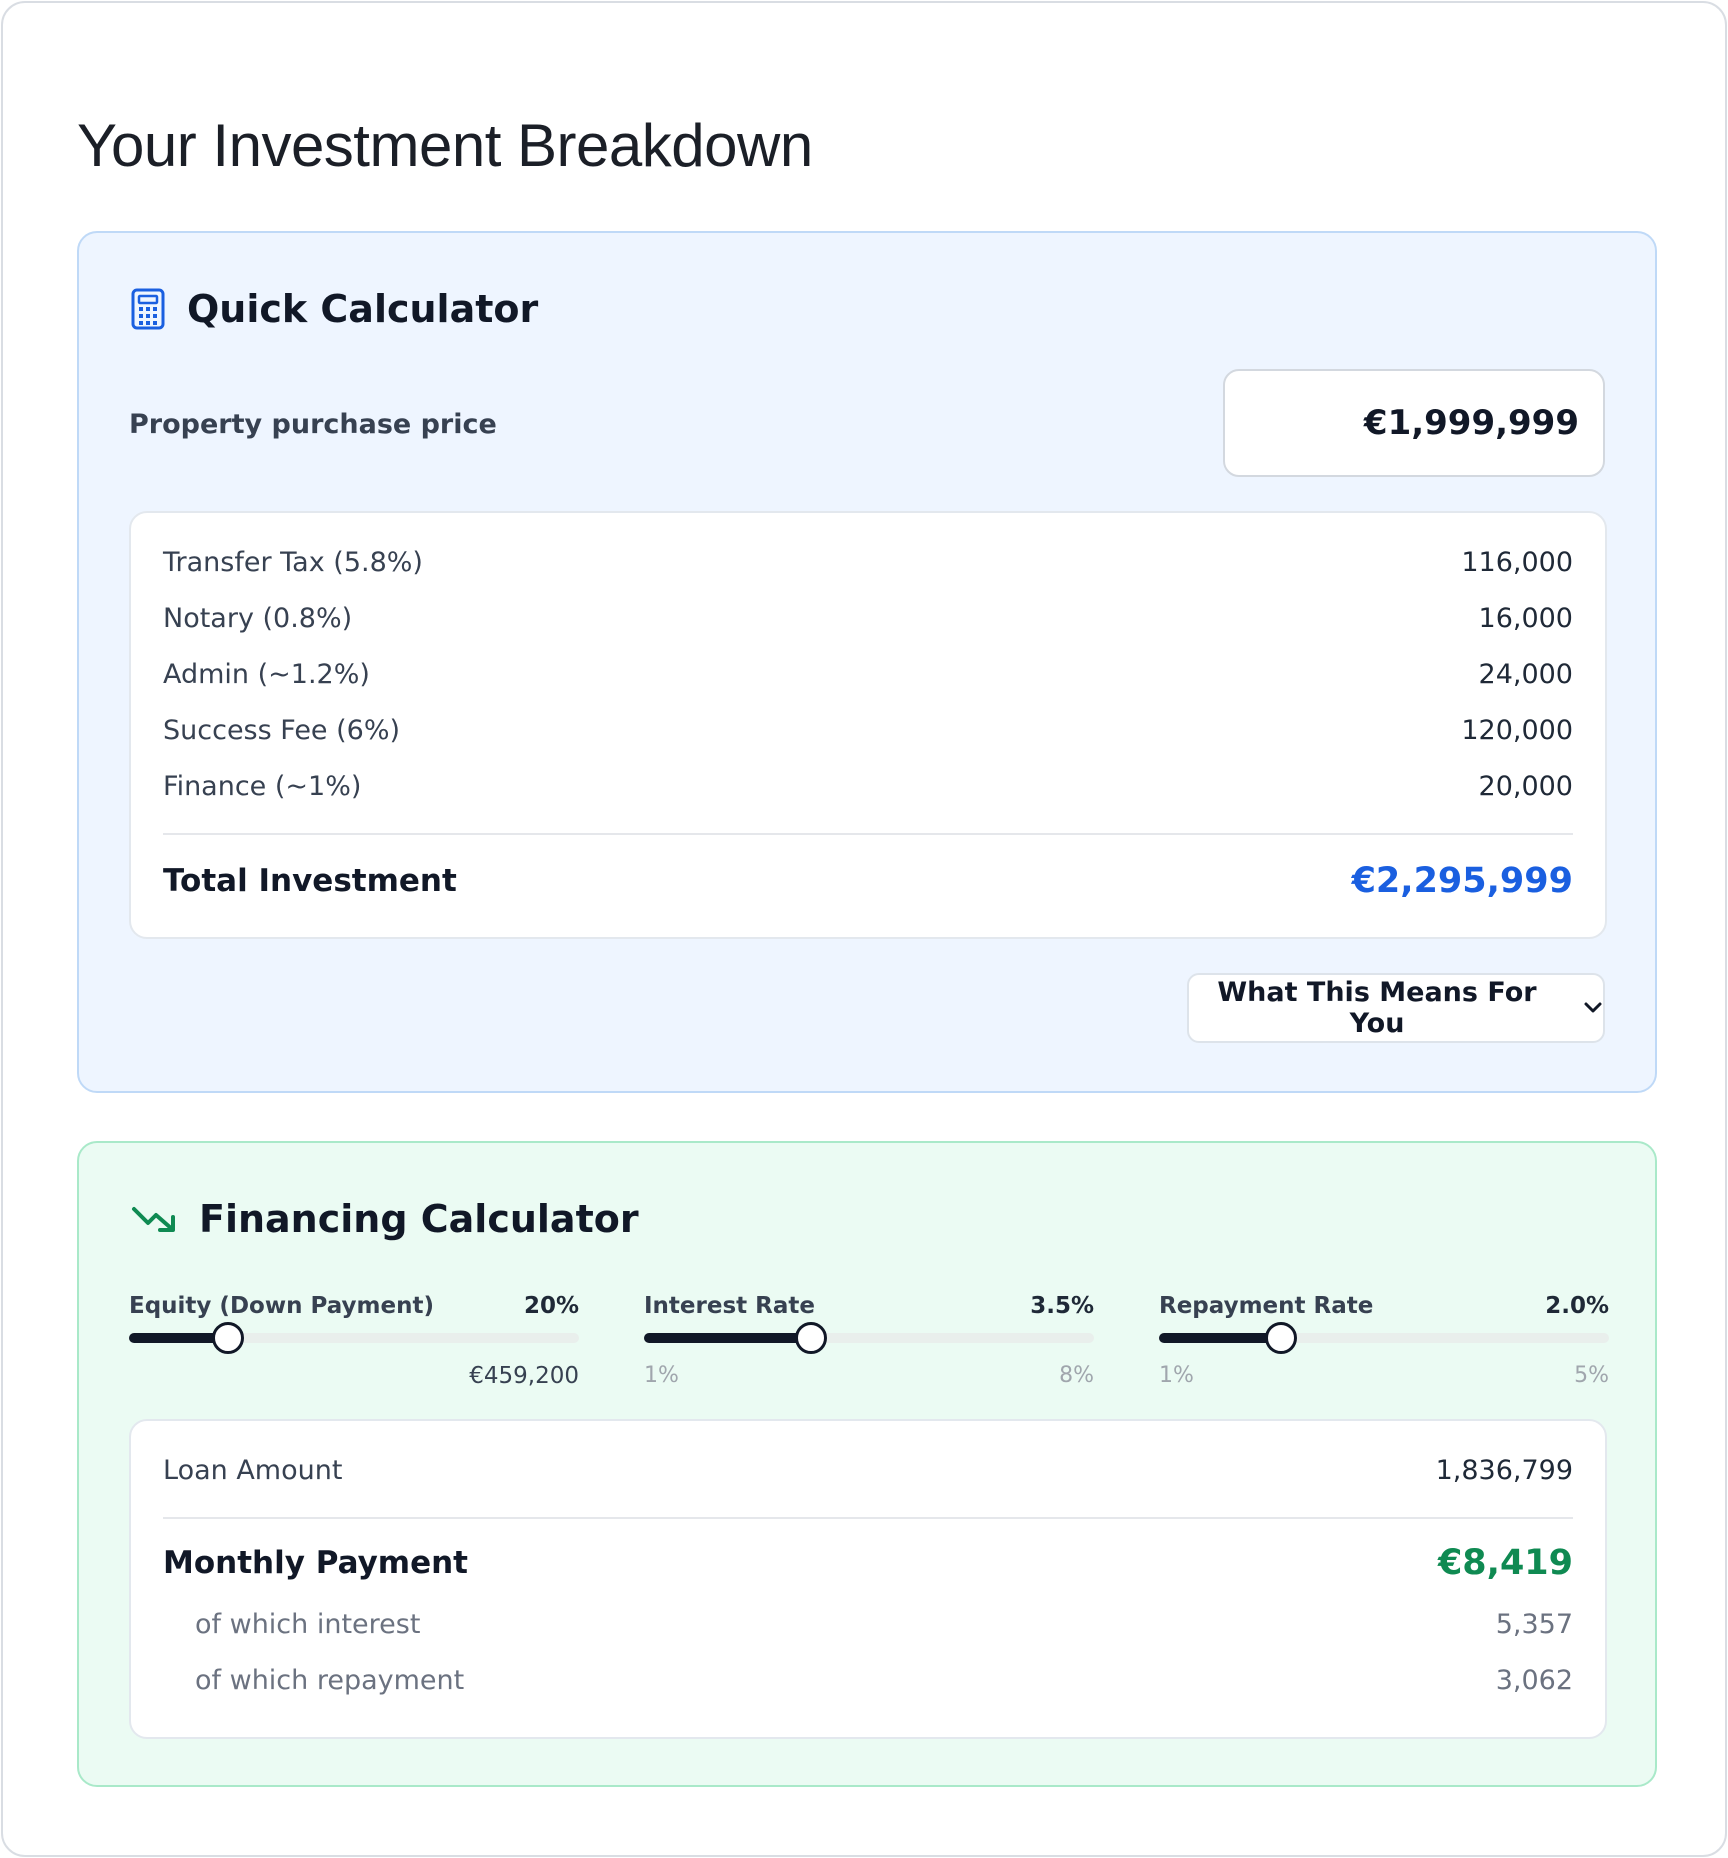 The width and height of the screenshot is (1728, 1858). Describe the element at coordinates (354, 1338) in the screenshot. I see `equity-slider` at that location.